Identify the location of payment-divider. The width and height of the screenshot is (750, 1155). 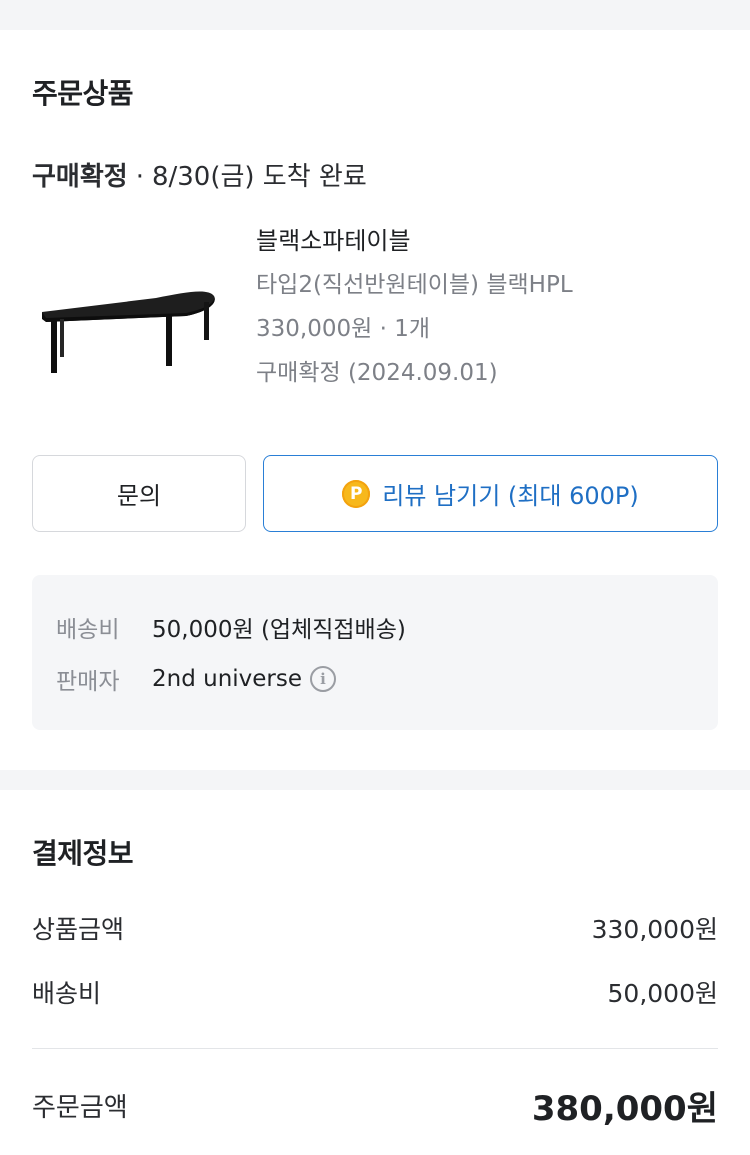
(375, 1048).